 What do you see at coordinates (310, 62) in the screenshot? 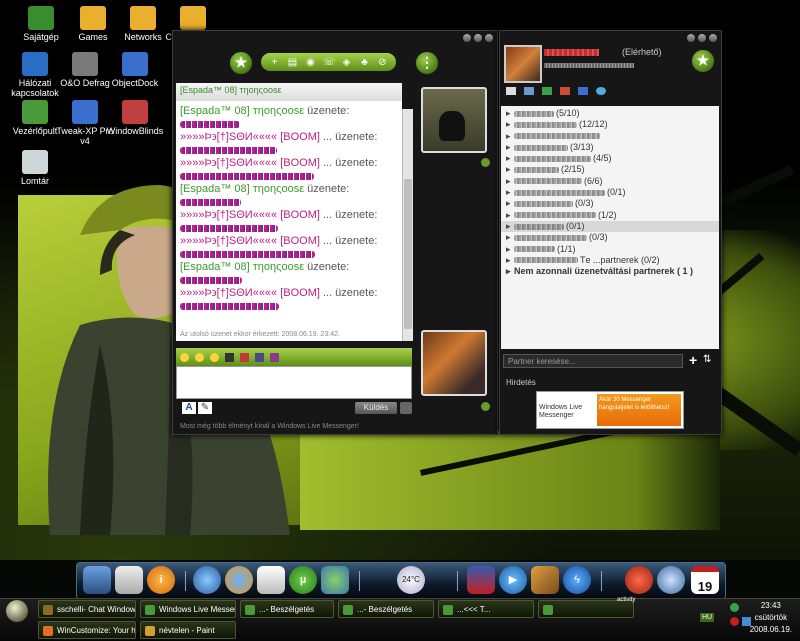
I see `webcam-icon: ◉` at bounding box center [310, 62].